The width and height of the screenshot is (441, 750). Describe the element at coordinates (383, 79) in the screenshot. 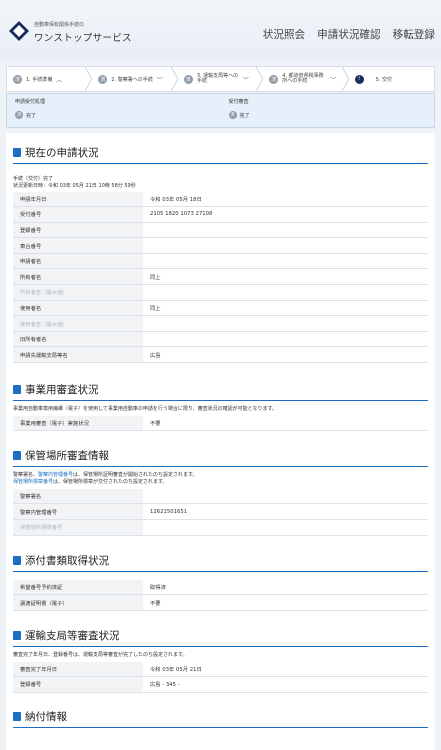

I see `step-label: 5. 交付` at that location.